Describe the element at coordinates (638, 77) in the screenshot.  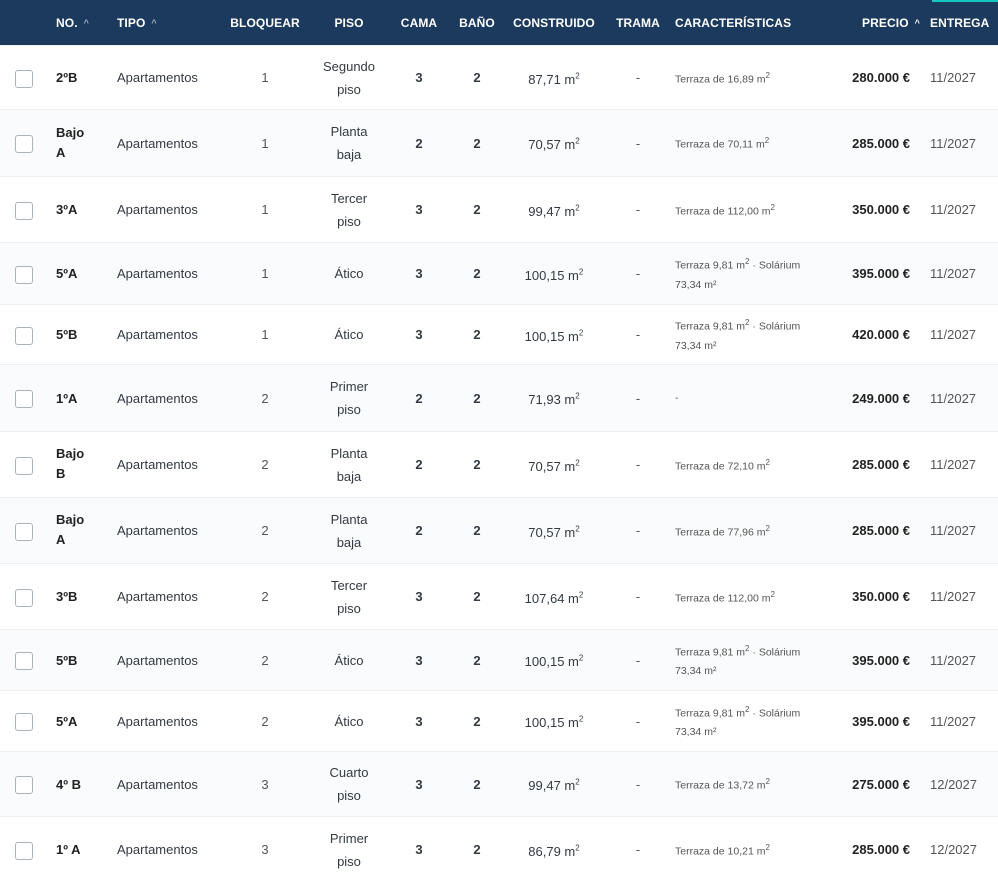
I see `cell-trama: -` at that location.